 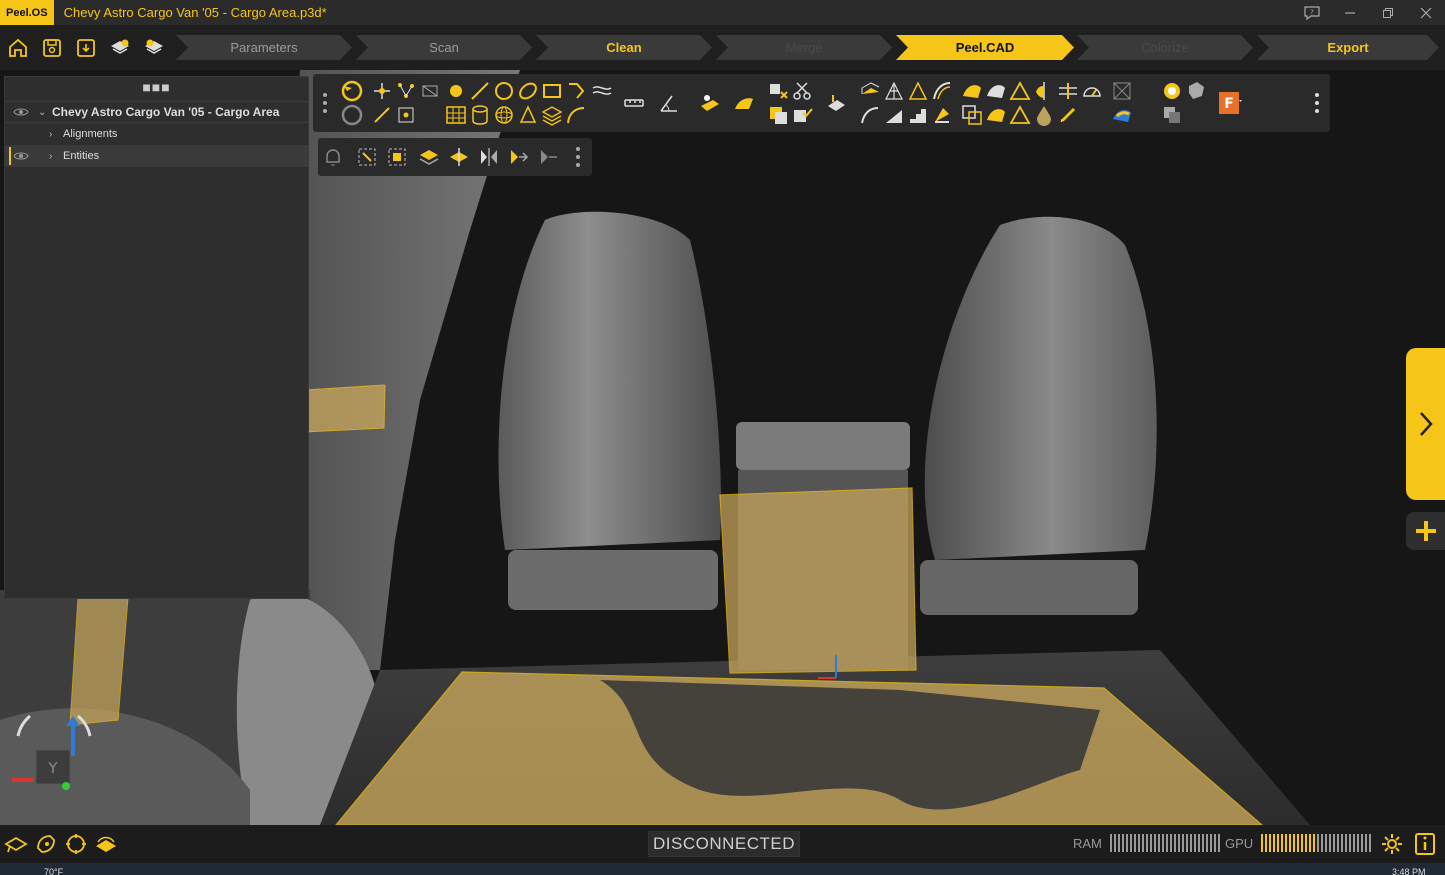 I want to click on surface-patch-icon, so click(x=744, y=103).